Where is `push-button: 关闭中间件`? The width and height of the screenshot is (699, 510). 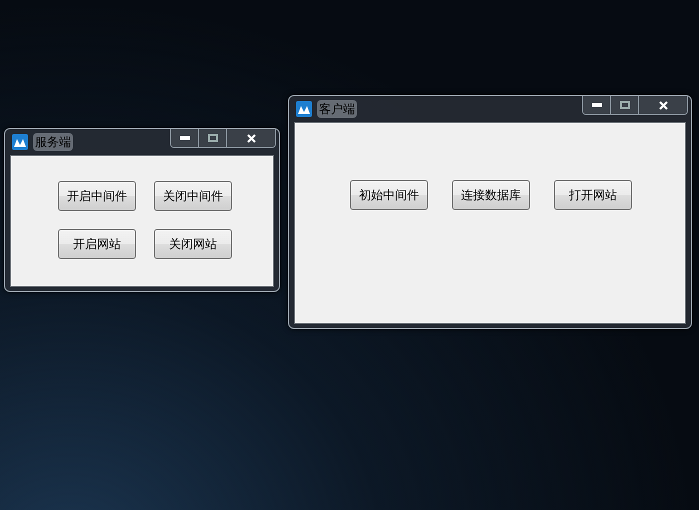 push-button: 关闭中间件 is located at coordinates (193, 196).